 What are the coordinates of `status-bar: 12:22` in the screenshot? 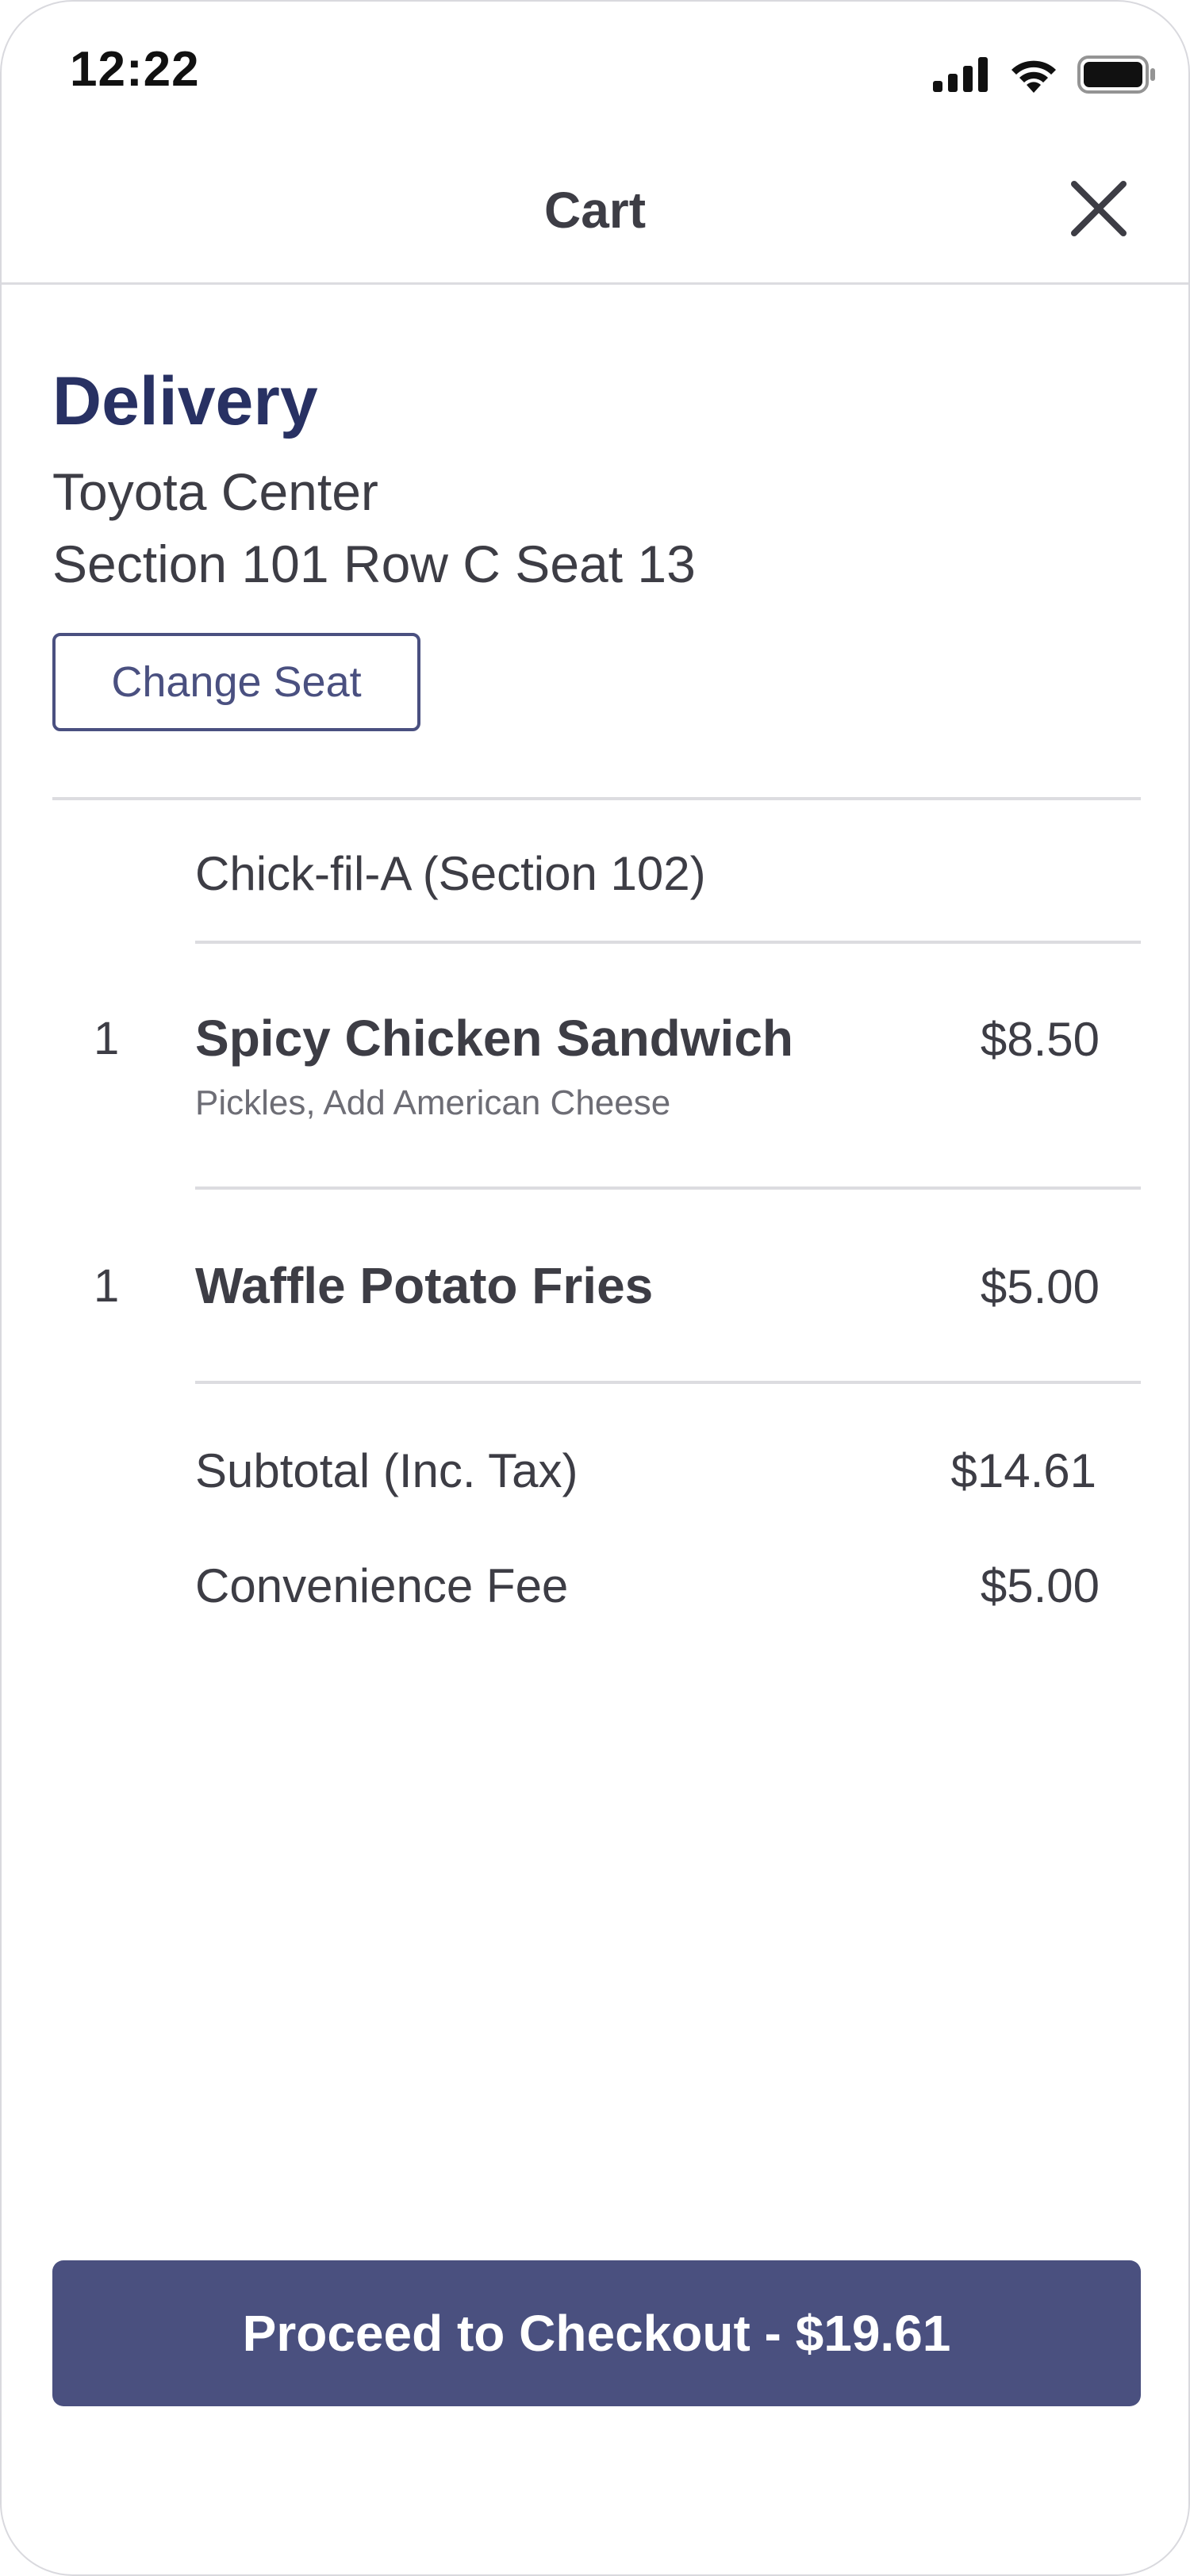 It's located at (595, 69).